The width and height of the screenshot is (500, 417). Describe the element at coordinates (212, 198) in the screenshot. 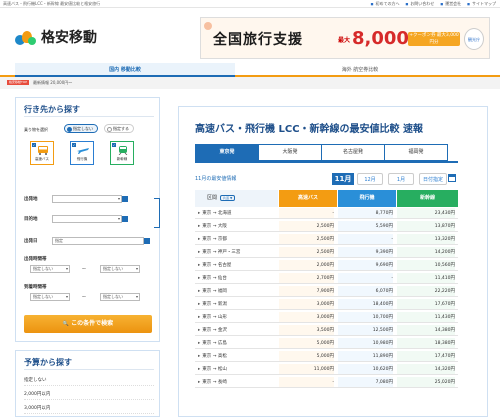

I see `col-route-label: 区間` at that location.